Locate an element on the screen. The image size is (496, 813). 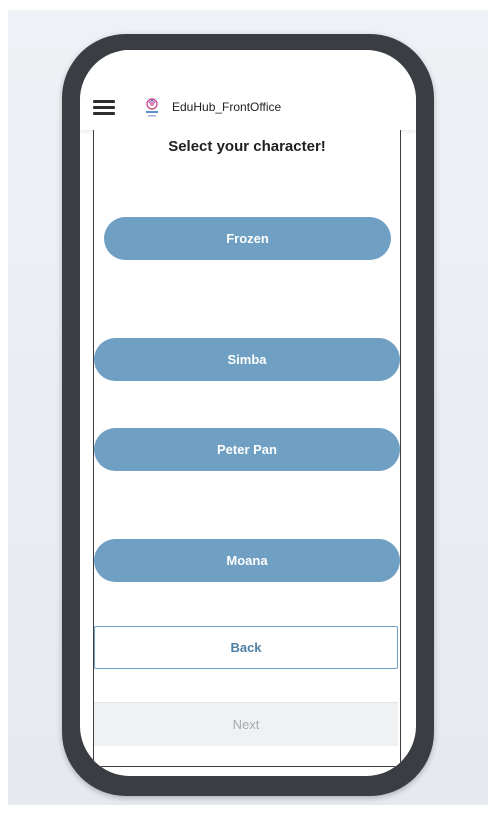
app-title: EduHub_FrontOffice is located at coordinates (227, 107).